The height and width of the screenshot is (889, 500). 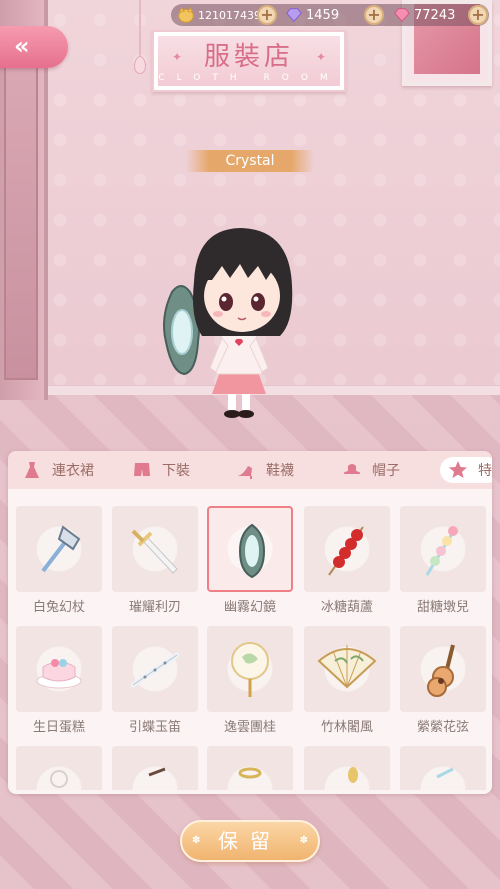 What do you see at coordinates (142, 469) in the screenshot?
I see `shorts-icon` at bounding box center [142, 469].